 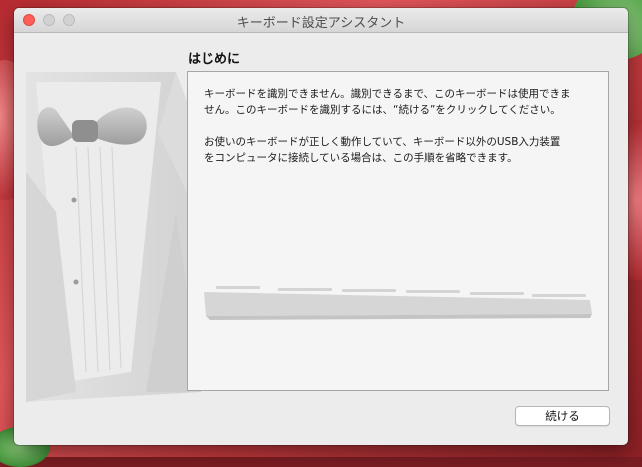 What do you see at coordinates (387, 94) in the screenshot?
I see `intro-line-1: キーボードを識別できません。識別できるまで、このキーボードは使用できま` at bounding box center [387, 94].